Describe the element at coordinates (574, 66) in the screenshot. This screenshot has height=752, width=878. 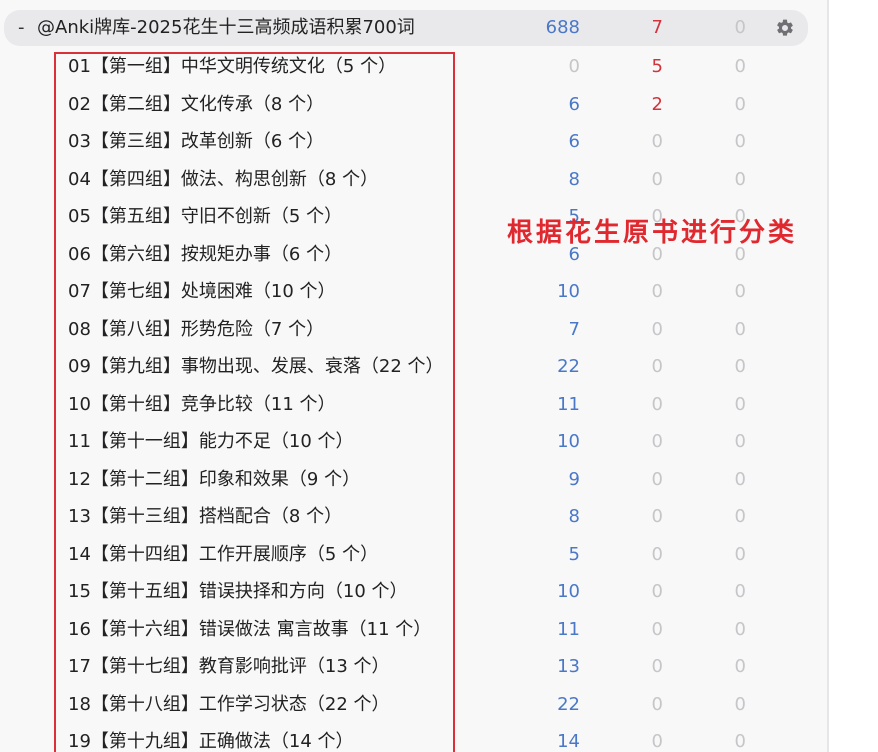
I see `new-count: 0` at that location.